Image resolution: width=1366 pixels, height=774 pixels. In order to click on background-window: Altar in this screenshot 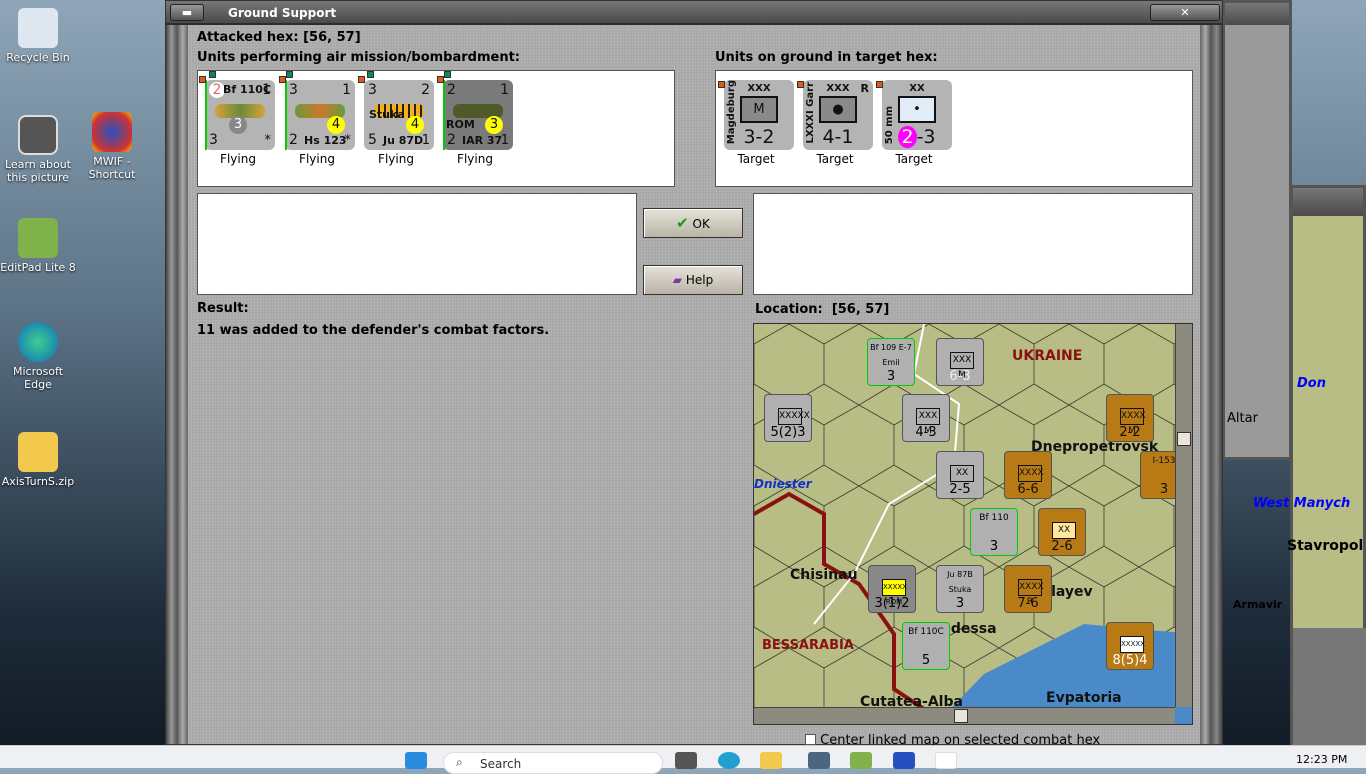, I will do `click(1257, 230)`.